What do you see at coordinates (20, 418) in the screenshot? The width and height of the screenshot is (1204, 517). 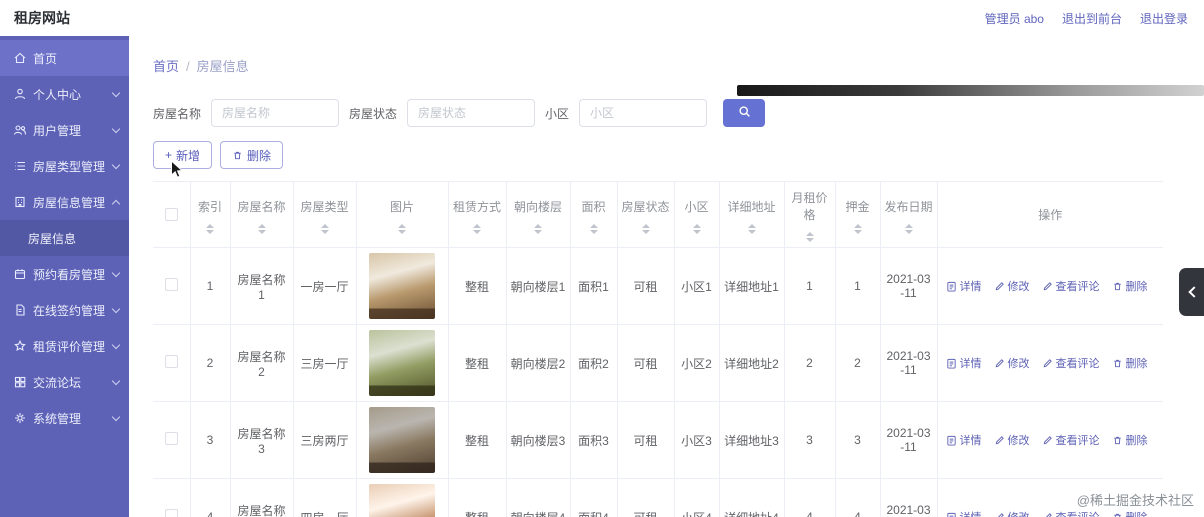 I see `gear-icon` at bounding box center [20, 418].